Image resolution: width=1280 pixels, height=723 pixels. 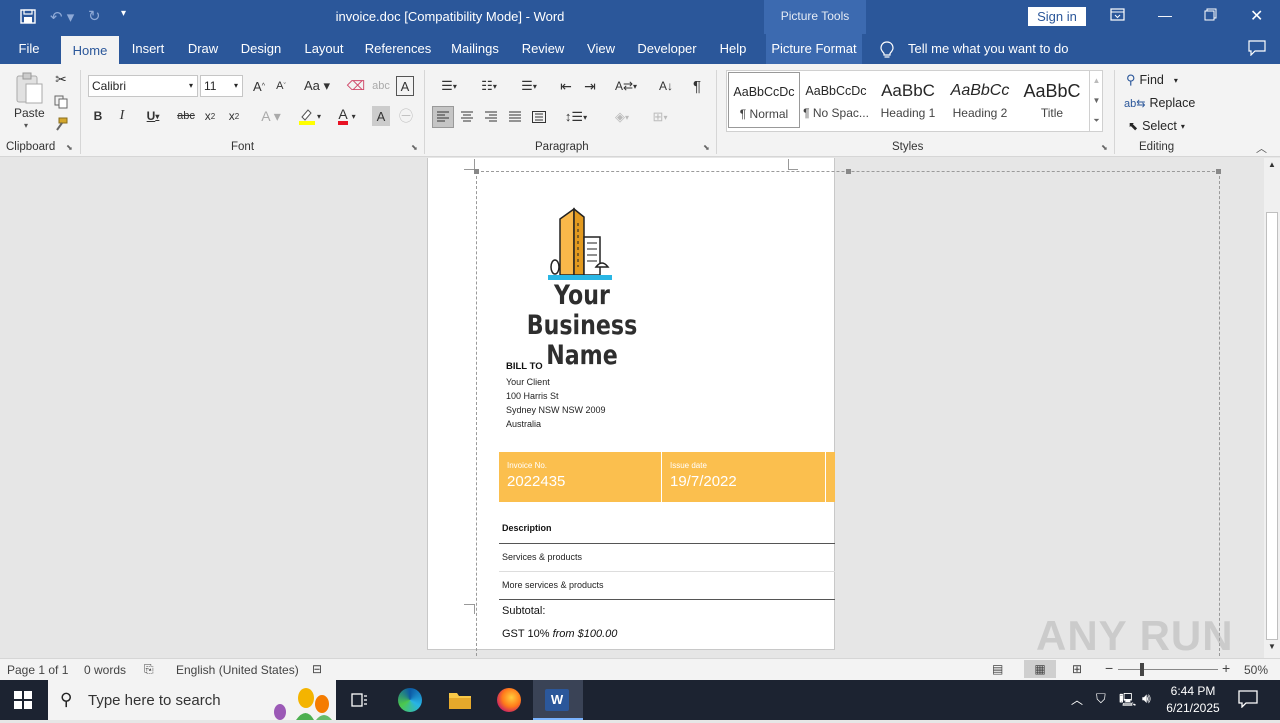 I want to click on distributed-icon, so click(x=539, y=117).